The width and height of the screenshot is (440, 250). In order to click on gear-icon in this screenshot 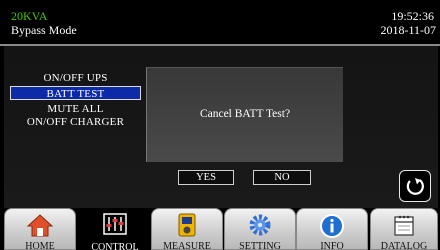, I will do `click(260, 225)`.